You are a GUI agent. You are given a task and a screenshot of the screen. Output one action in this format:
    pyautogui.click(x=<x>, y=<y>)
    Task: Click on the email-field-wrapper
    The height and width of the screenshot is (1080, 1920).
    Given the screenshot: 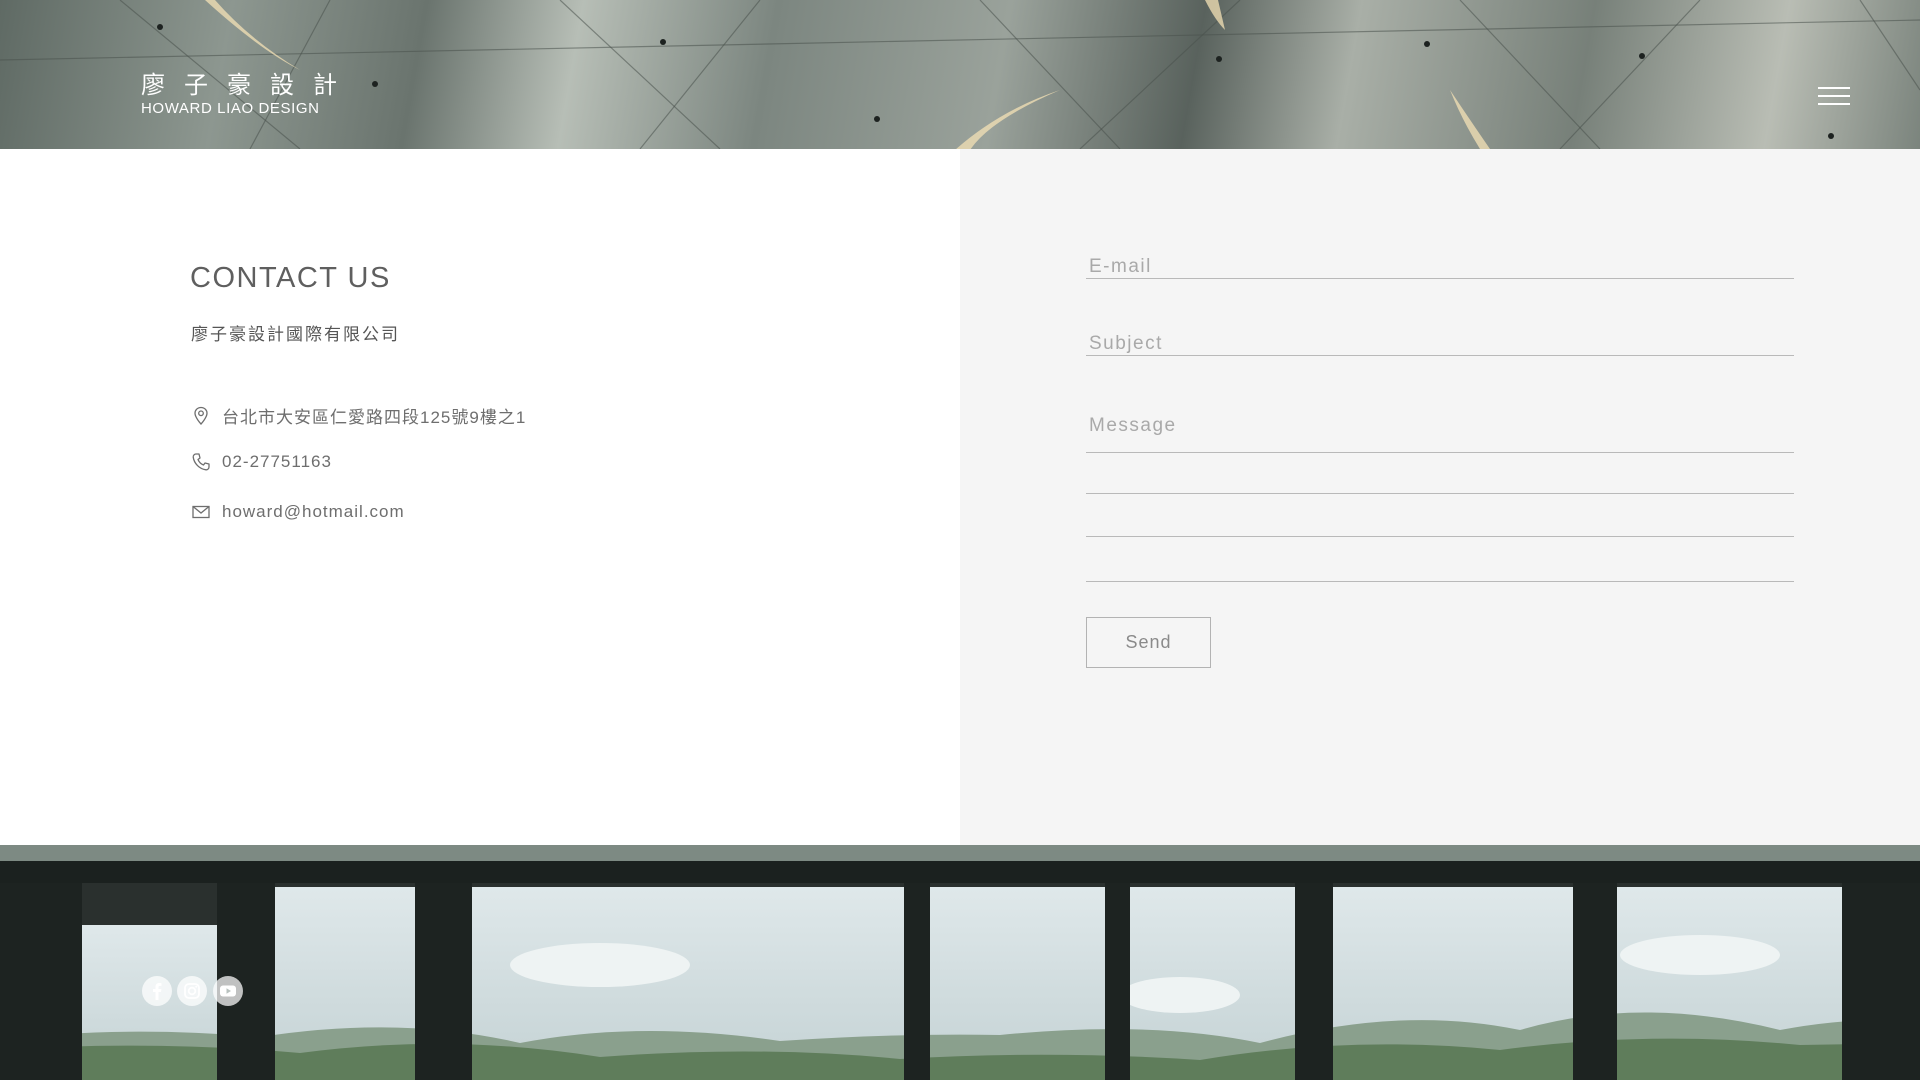 What is the action you would take?
    pyautogui.click(x=1443, y=267)
    